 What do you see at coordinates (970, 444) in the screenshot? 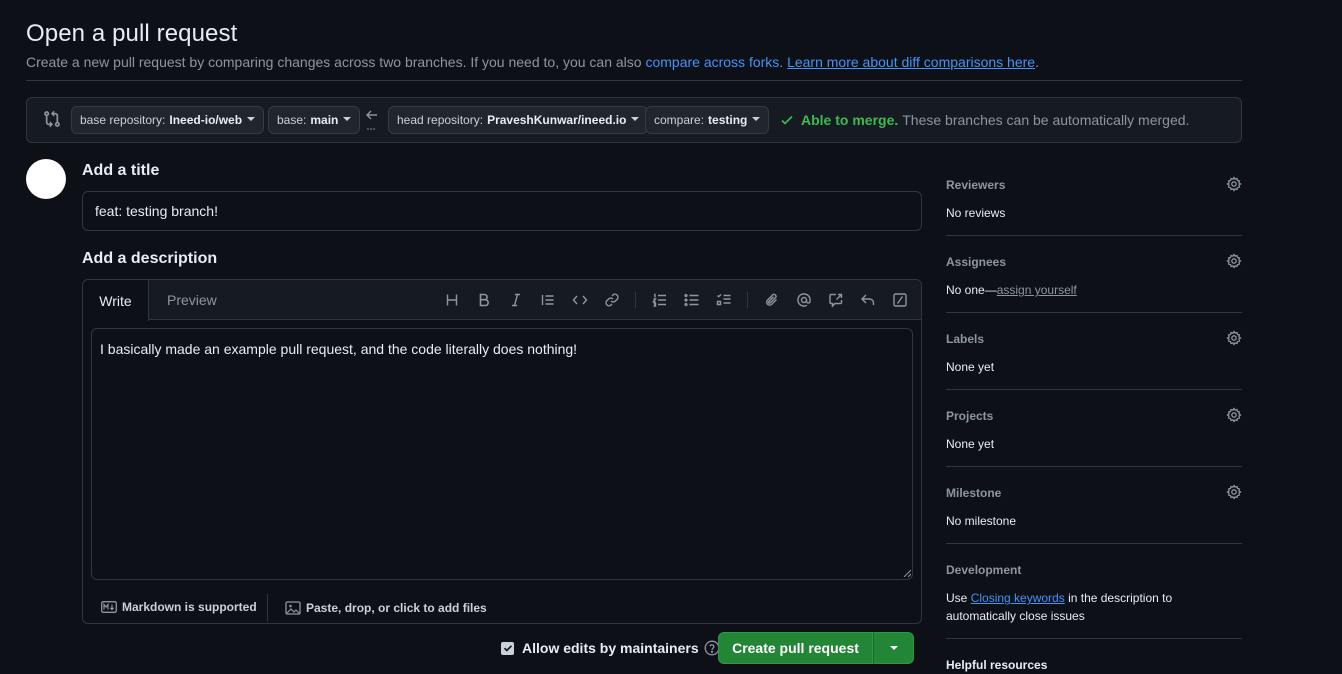
I see `projects-value: None yet` at bounding box center [970, 444].